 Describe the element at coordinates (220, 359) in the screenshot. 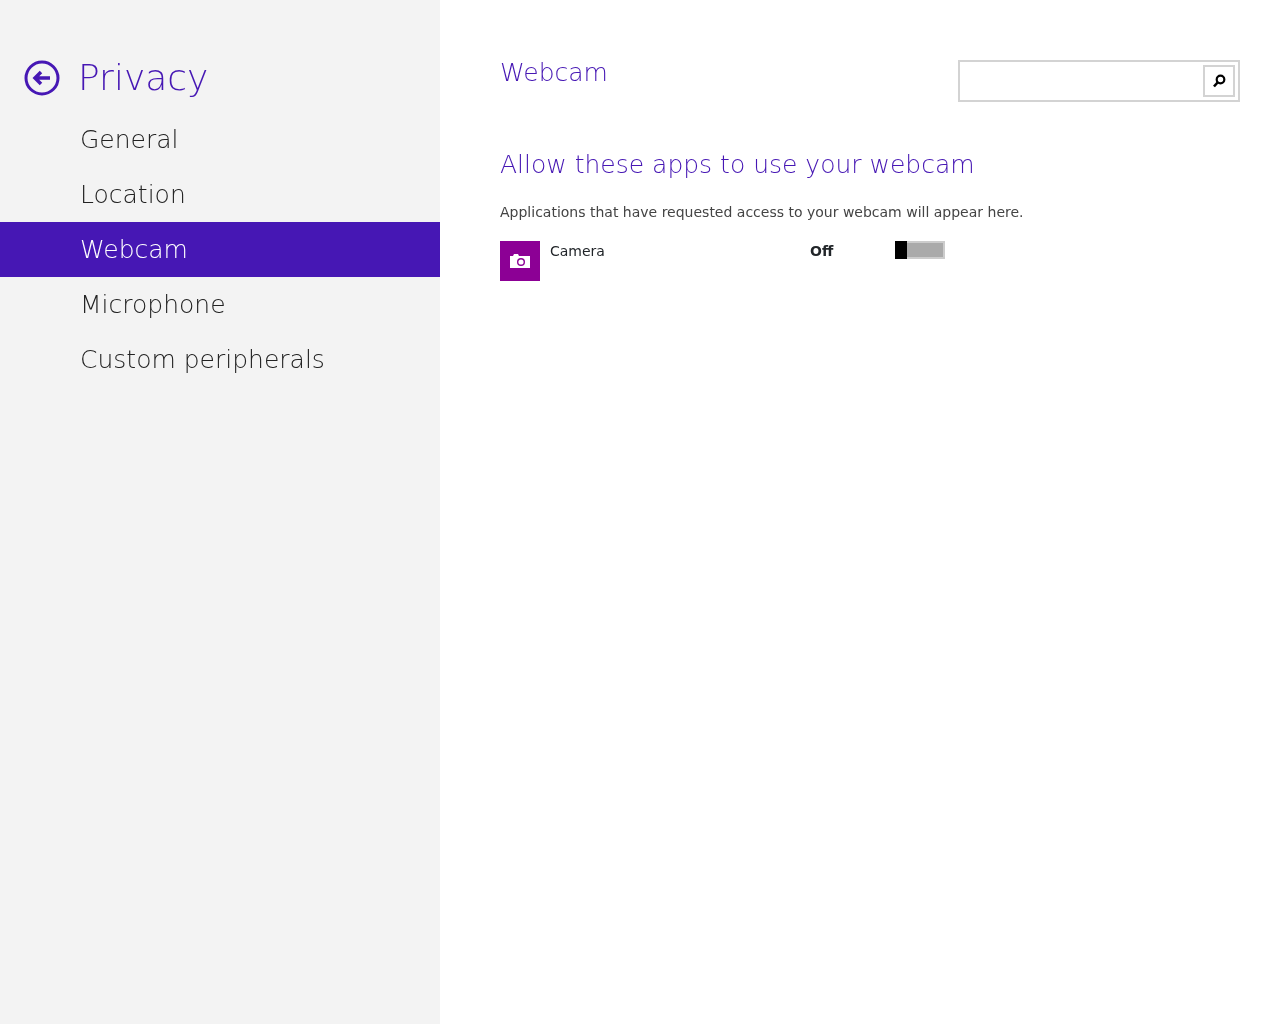

I see `nav-item: Custom peripherals` at that location.